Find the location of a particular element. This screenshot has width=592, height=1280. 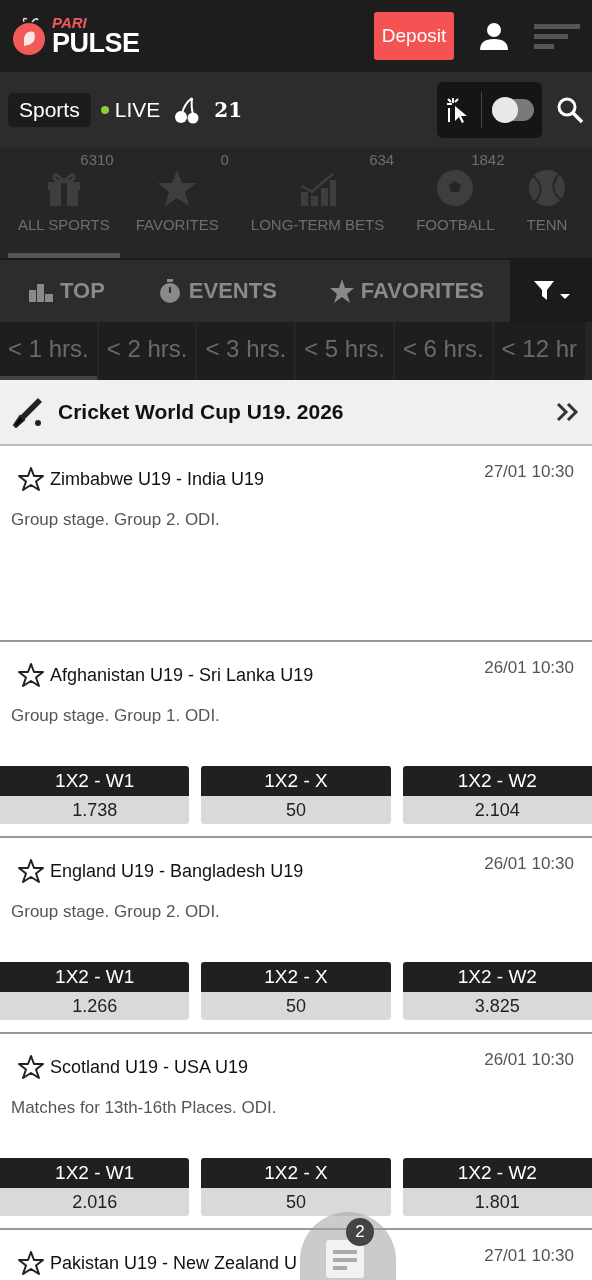

user-icon is located at coordinates (494, 36).